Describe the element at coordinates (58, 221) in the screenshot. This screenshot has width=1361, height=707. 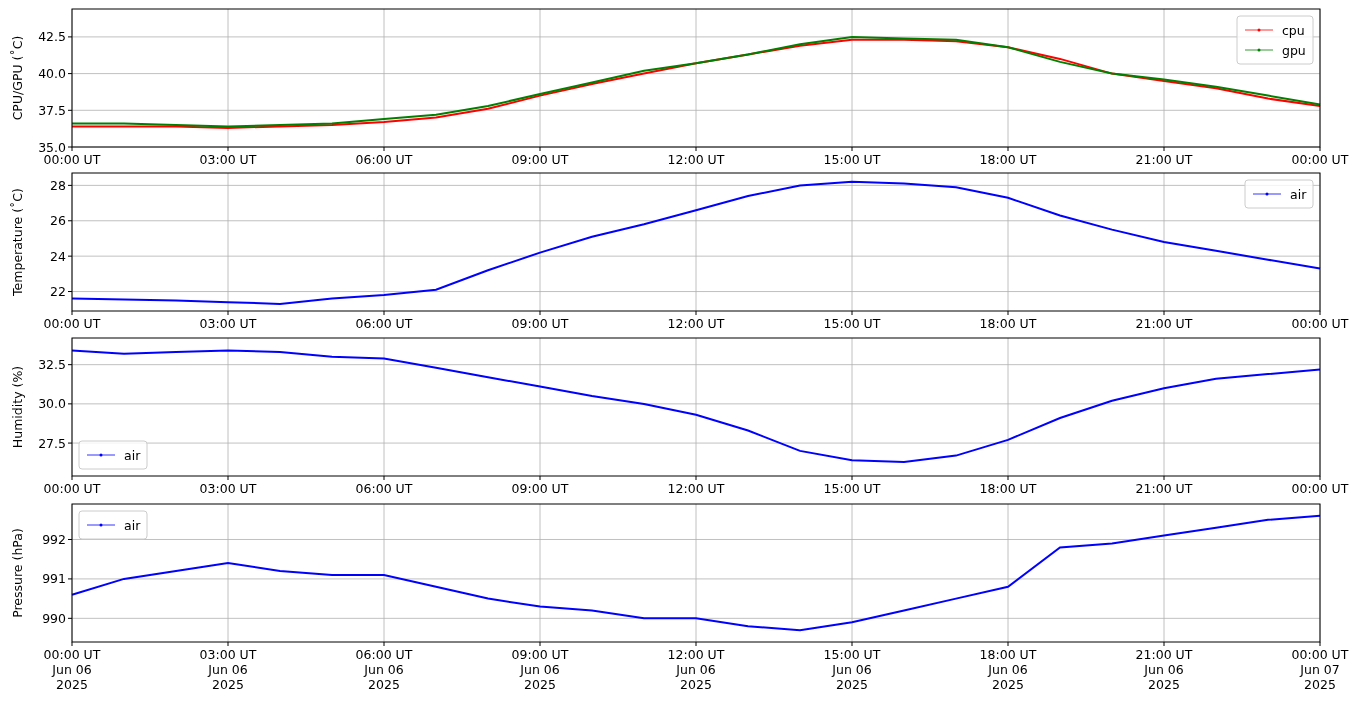
I see `y-tick-label: 26` at that location.